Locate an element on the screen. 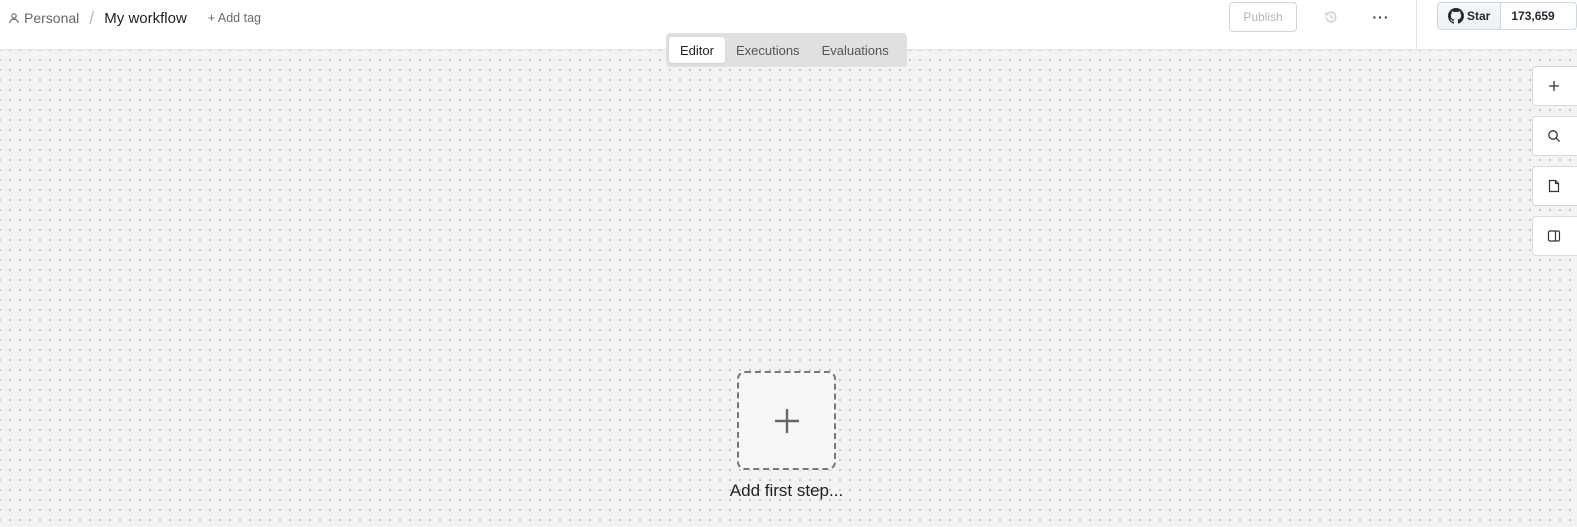 Image resolution: width=1577 pixels, height=527 pixels. github-icon is located at coordinates (1456, 16).